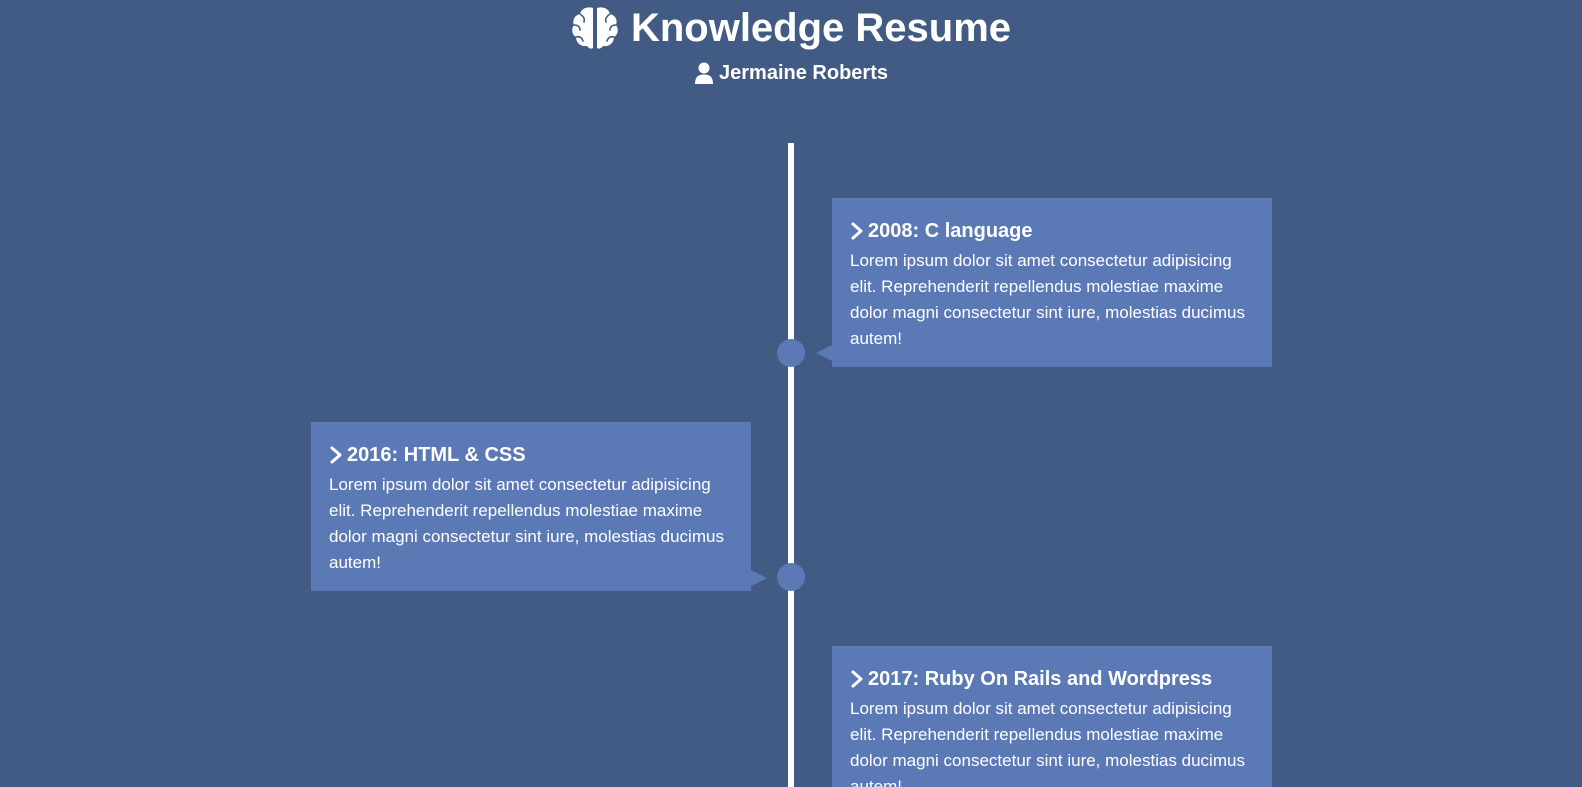 Image resolution: width=1582 pixels, height=787 pixels. What do you see at coordinates (791, 465) in the screenshot?
I see `timeline-line` at bounding box center [791, 465].